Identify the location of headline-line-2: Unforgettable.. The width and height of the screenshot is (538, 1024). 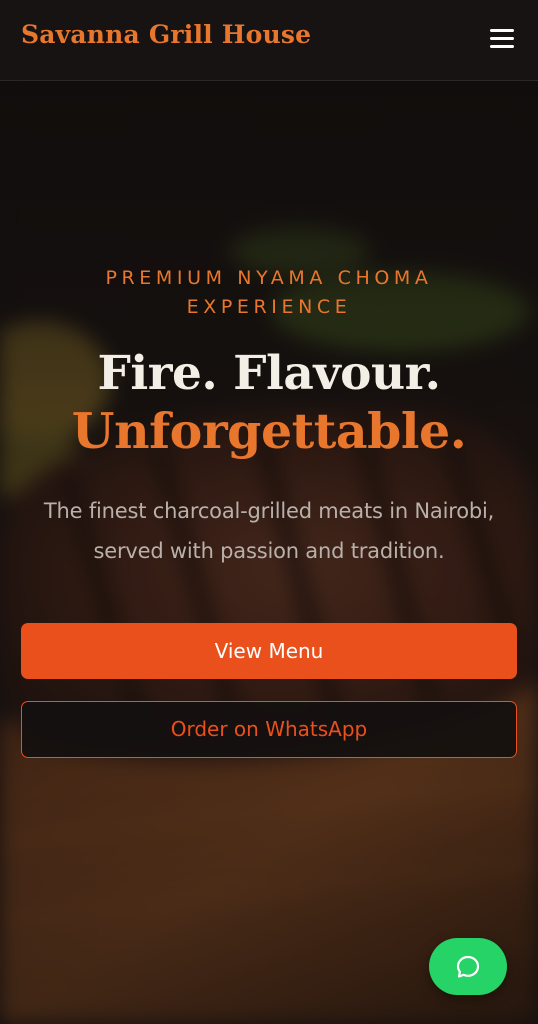
(269, 431).